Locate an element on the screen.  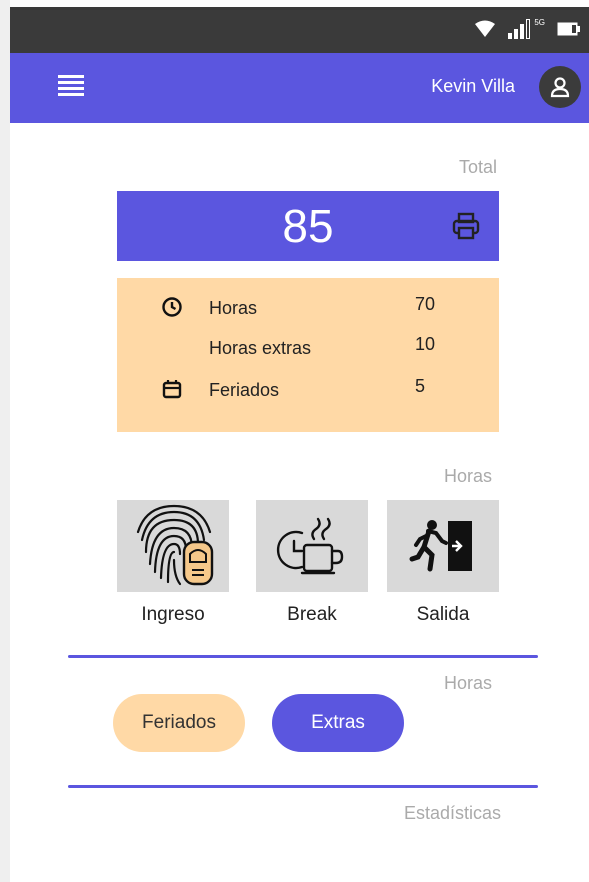
summary-row-horas: Horas 70 is located at coordinates (308, 309).